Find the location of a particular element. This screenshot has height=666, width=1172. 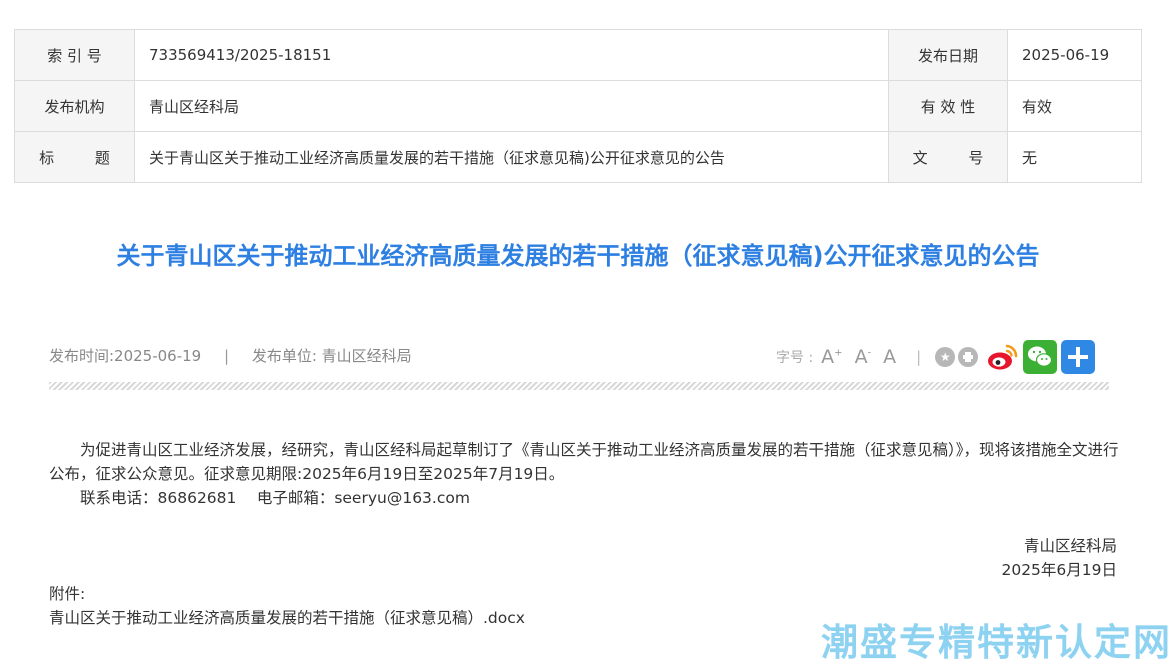

section-divider is located at coordinates (579, 386).